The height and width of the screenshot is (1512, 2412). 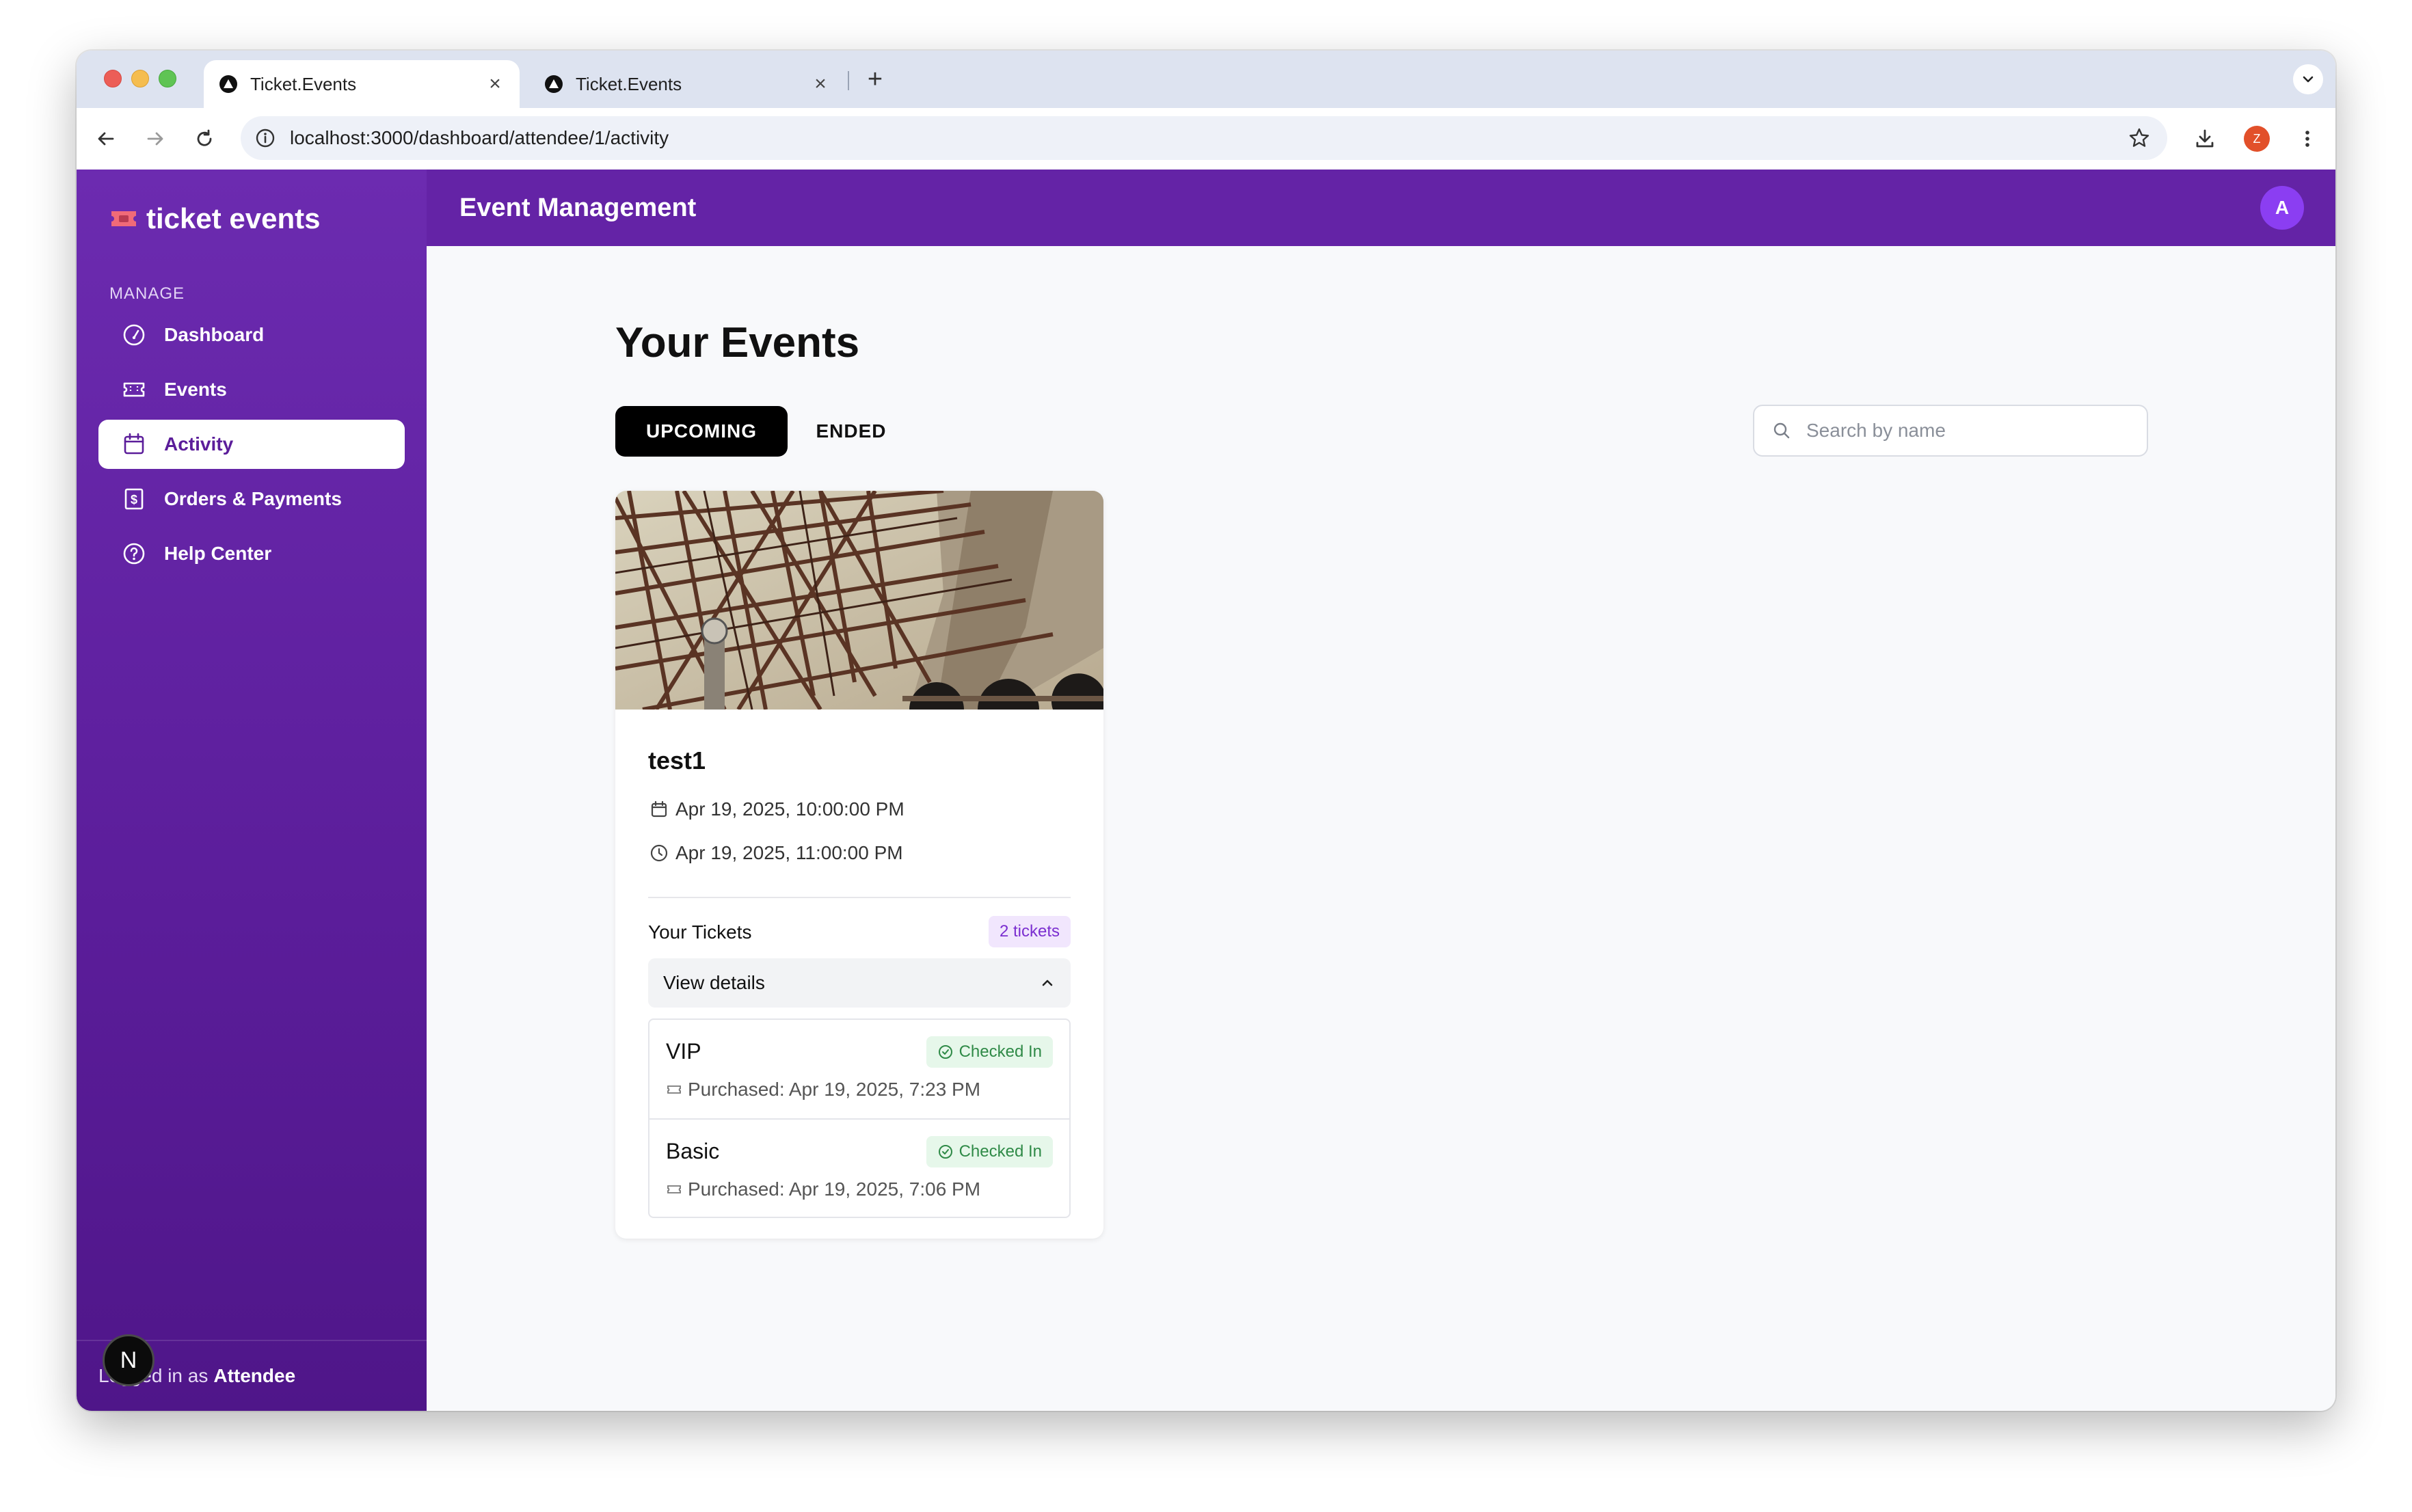 I want to click on info-icon, so click(x=265, y=138).